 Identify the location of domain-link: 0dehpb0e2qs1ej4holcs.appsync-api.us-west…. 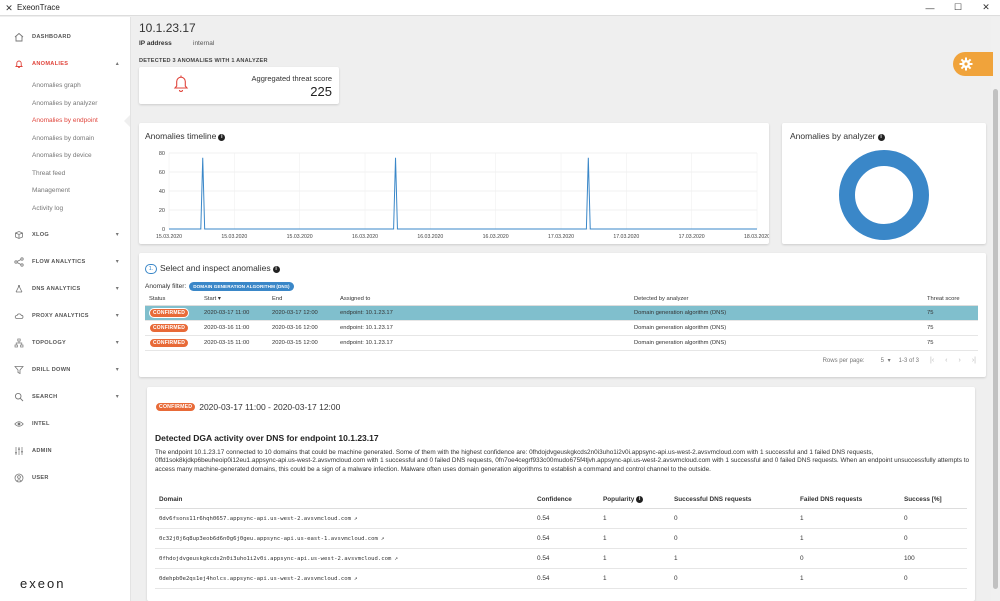
(255, 579).